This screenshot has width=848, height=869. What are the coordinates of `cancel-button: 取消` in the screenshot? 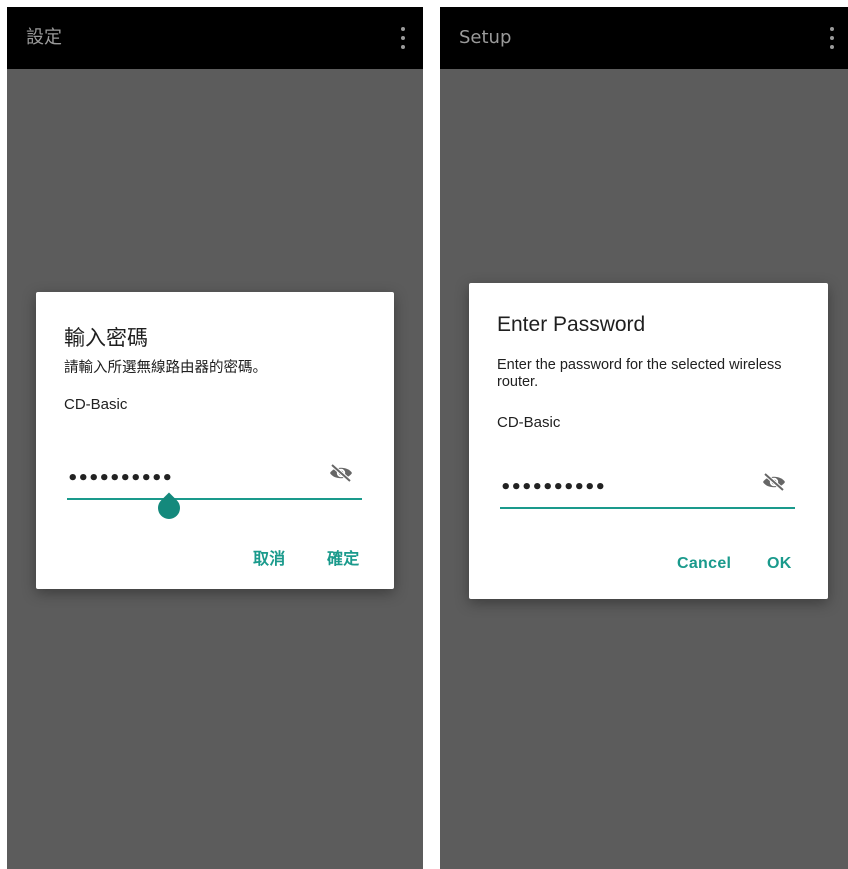 It's located at (269, 557).